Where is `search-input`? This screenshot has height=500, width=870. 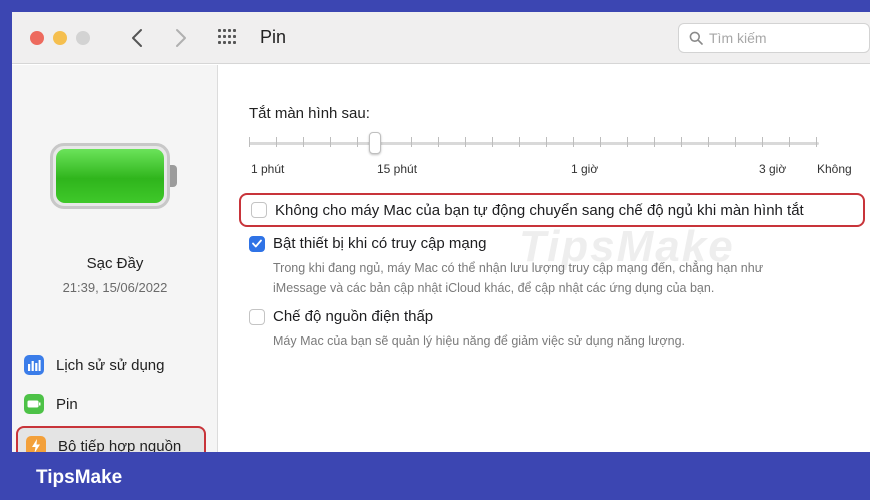
search-input is located at coordinates (779, 38).